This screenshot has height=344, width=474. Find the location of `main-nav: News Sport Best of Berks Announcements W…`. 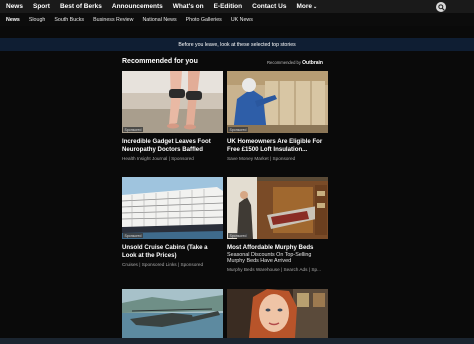

main-nav: News Sport Best of Berks Announcements W… is located at coordinates (237, 6).